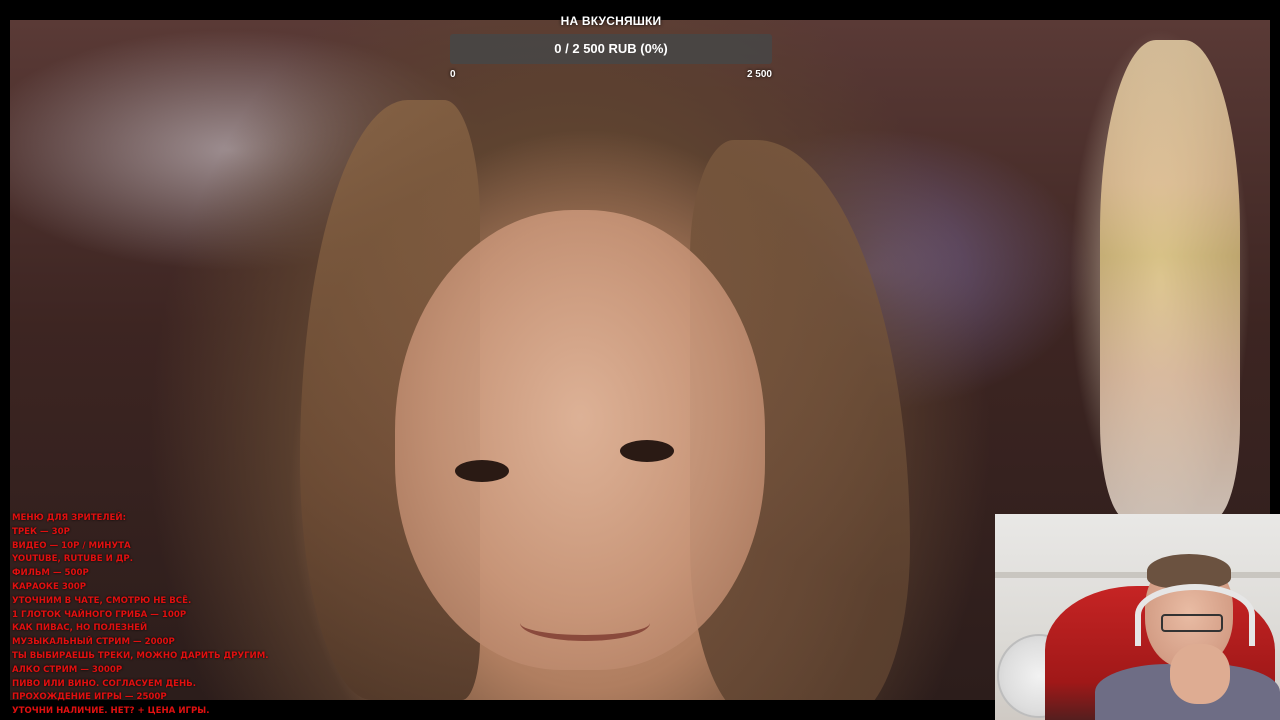  What do you see at coordinates (72, 559) in the screenshot?
I see `menu-line: YOUTUBE, RUTUBE И ДР.` at bounding box center [72, 559].